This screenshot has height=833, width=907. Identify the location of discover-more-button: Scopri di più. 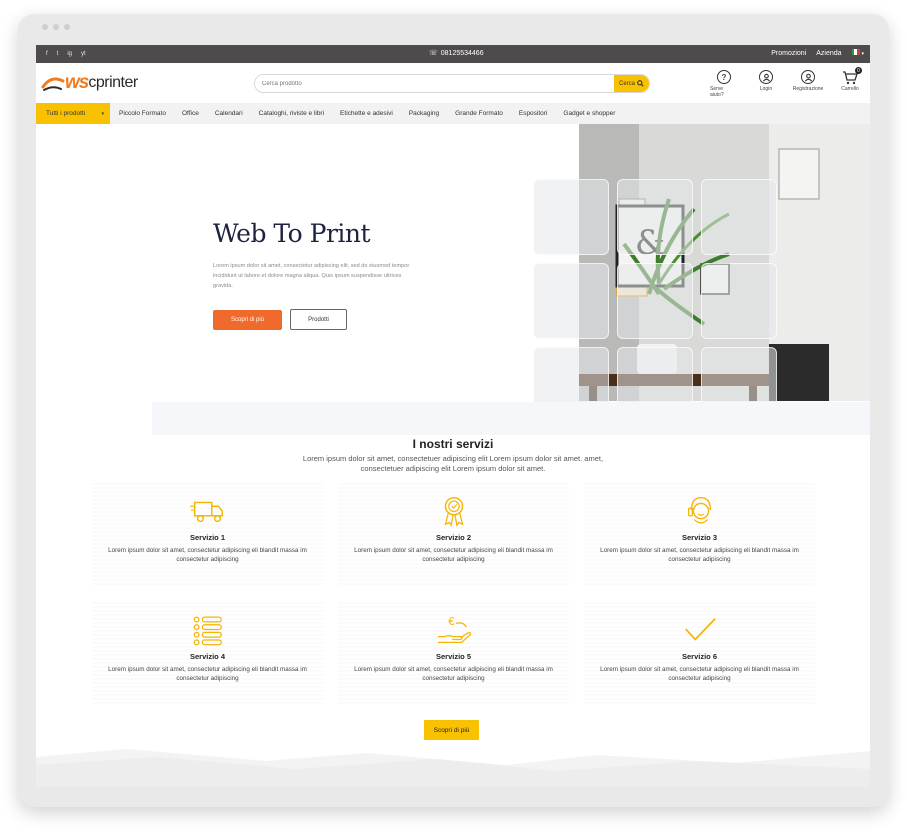
(247, 320).